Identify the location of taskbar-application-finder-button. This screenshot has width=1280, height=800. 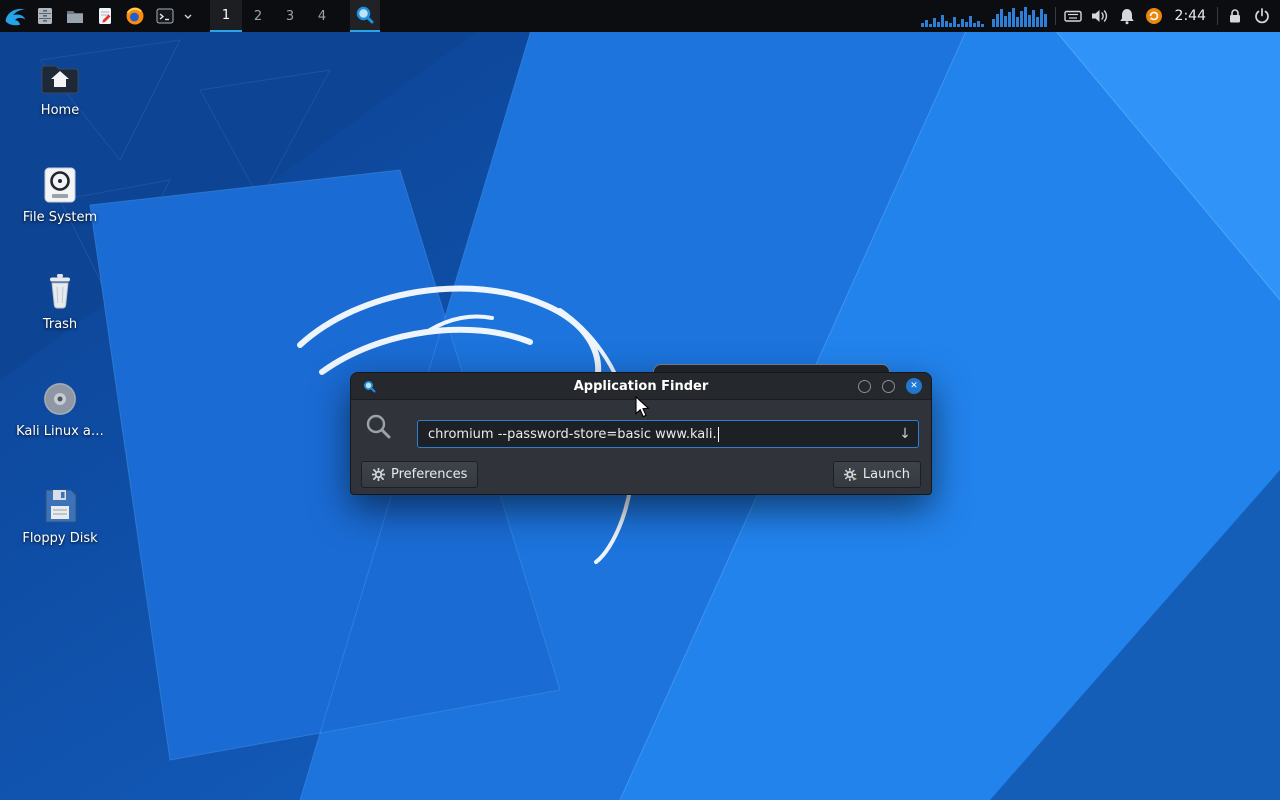
(365, 16).